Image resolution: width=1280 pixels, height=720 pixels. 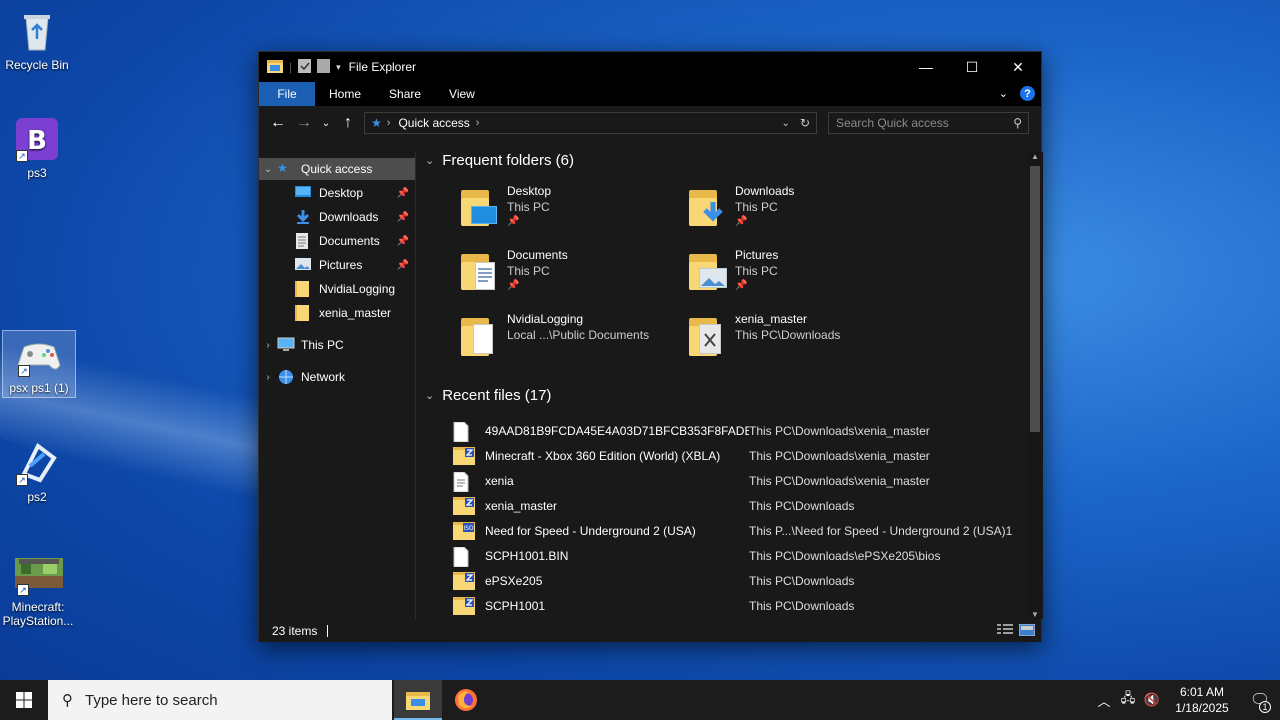 What do you see at coordinates (322, 345) in the screenshot?
I see `nav-item-label: This PC` at bounding box center [322, 345].